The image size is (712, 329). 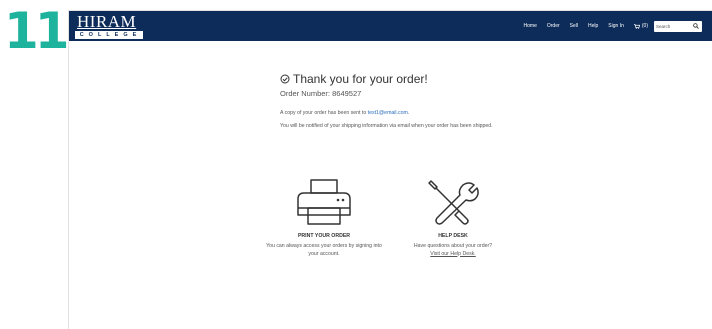 What do you see at coordinates (574, 26) in the screenshot?
I see `nav-sell: Sell` at bounding box center [574, 26].